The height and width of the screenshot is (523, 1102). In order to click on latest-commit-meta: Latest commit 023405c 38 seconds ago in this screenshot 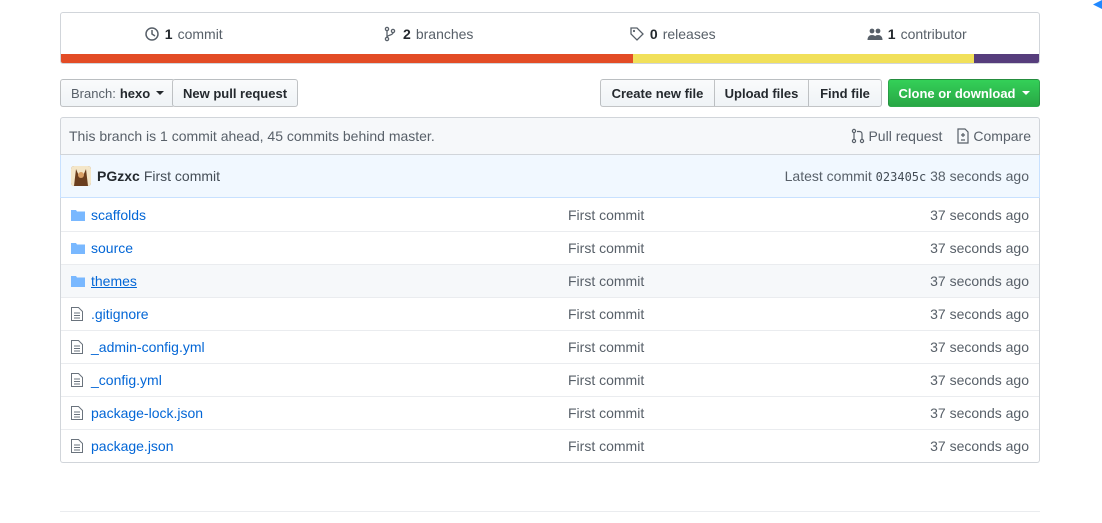, I will do `click(907, 176)`.